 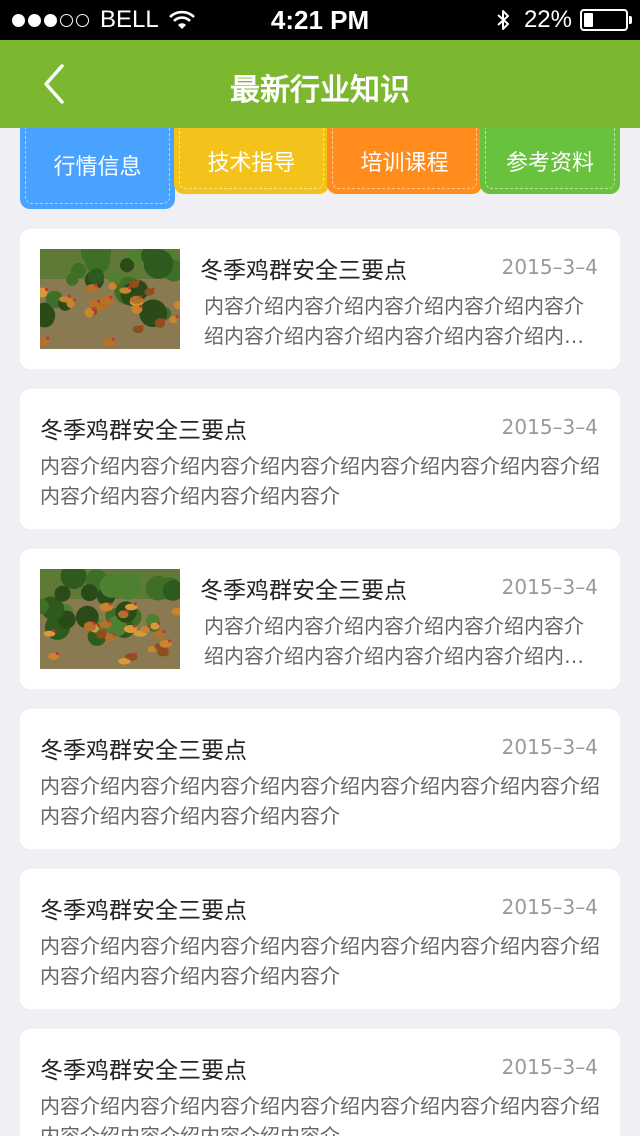 I want to click on tab-reference: 参考资料, so click(x=550, y=161).